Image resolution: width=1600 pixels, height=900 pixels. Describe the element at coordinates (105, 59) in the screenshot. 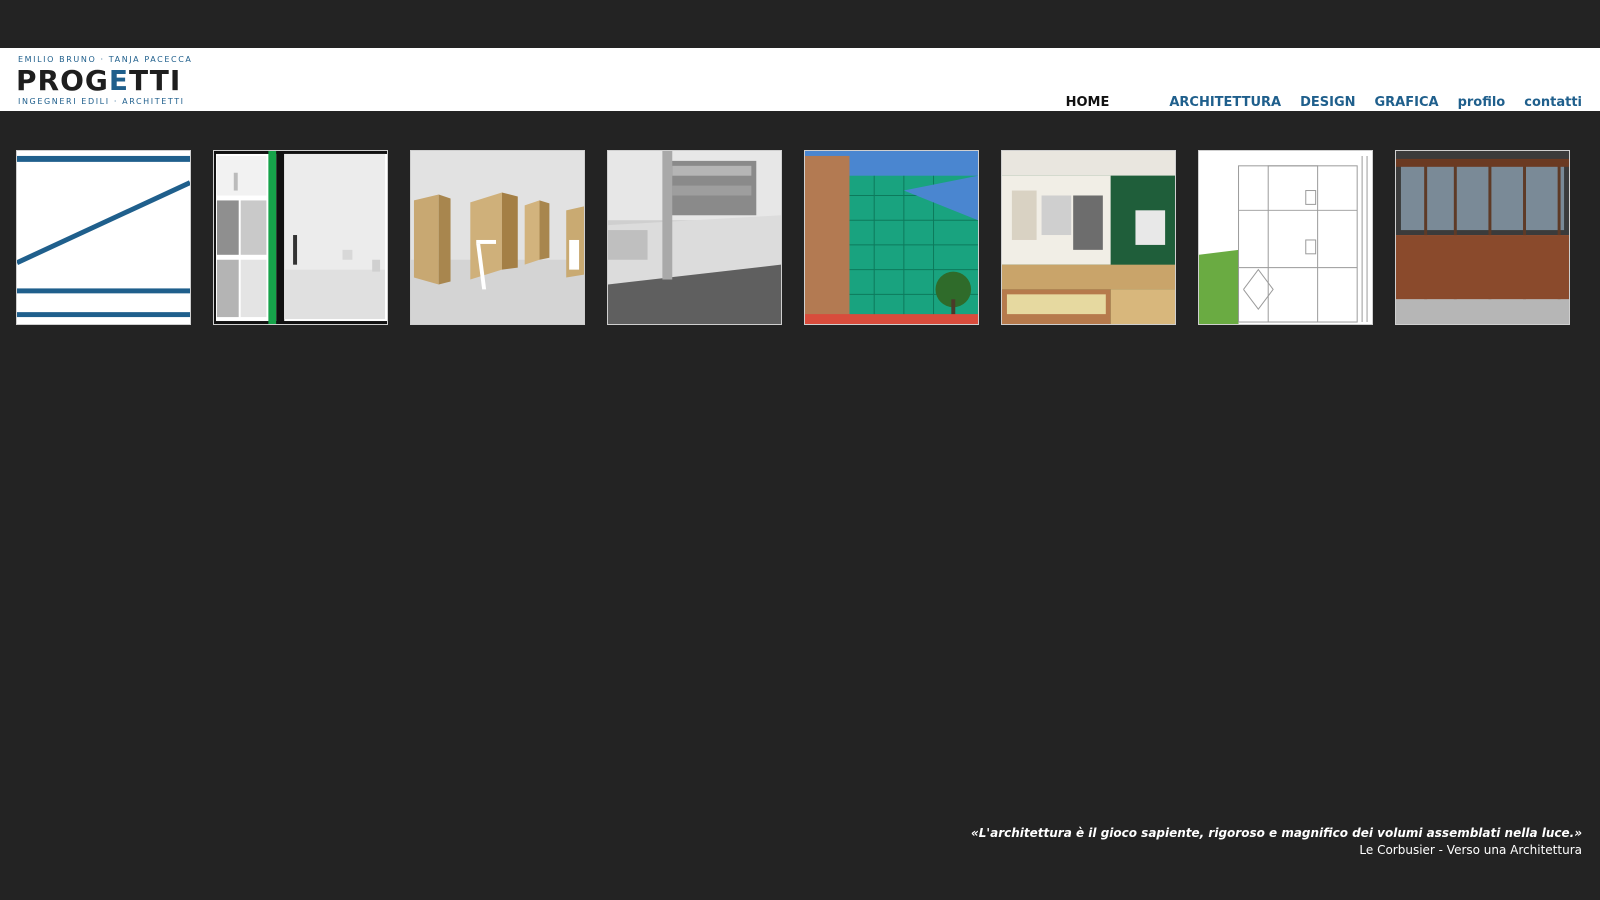

I see `logo-tagline-top: EMILIO BRUNO · TANJA PACECCA` at that location.